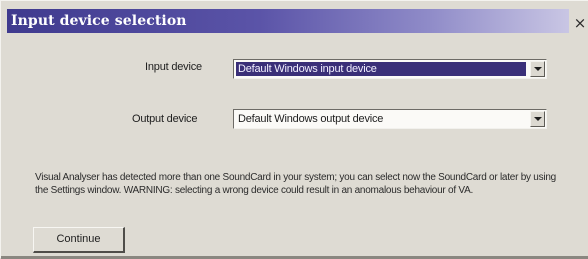  I want to click on window-title: Input device selection, so click(99, 21).